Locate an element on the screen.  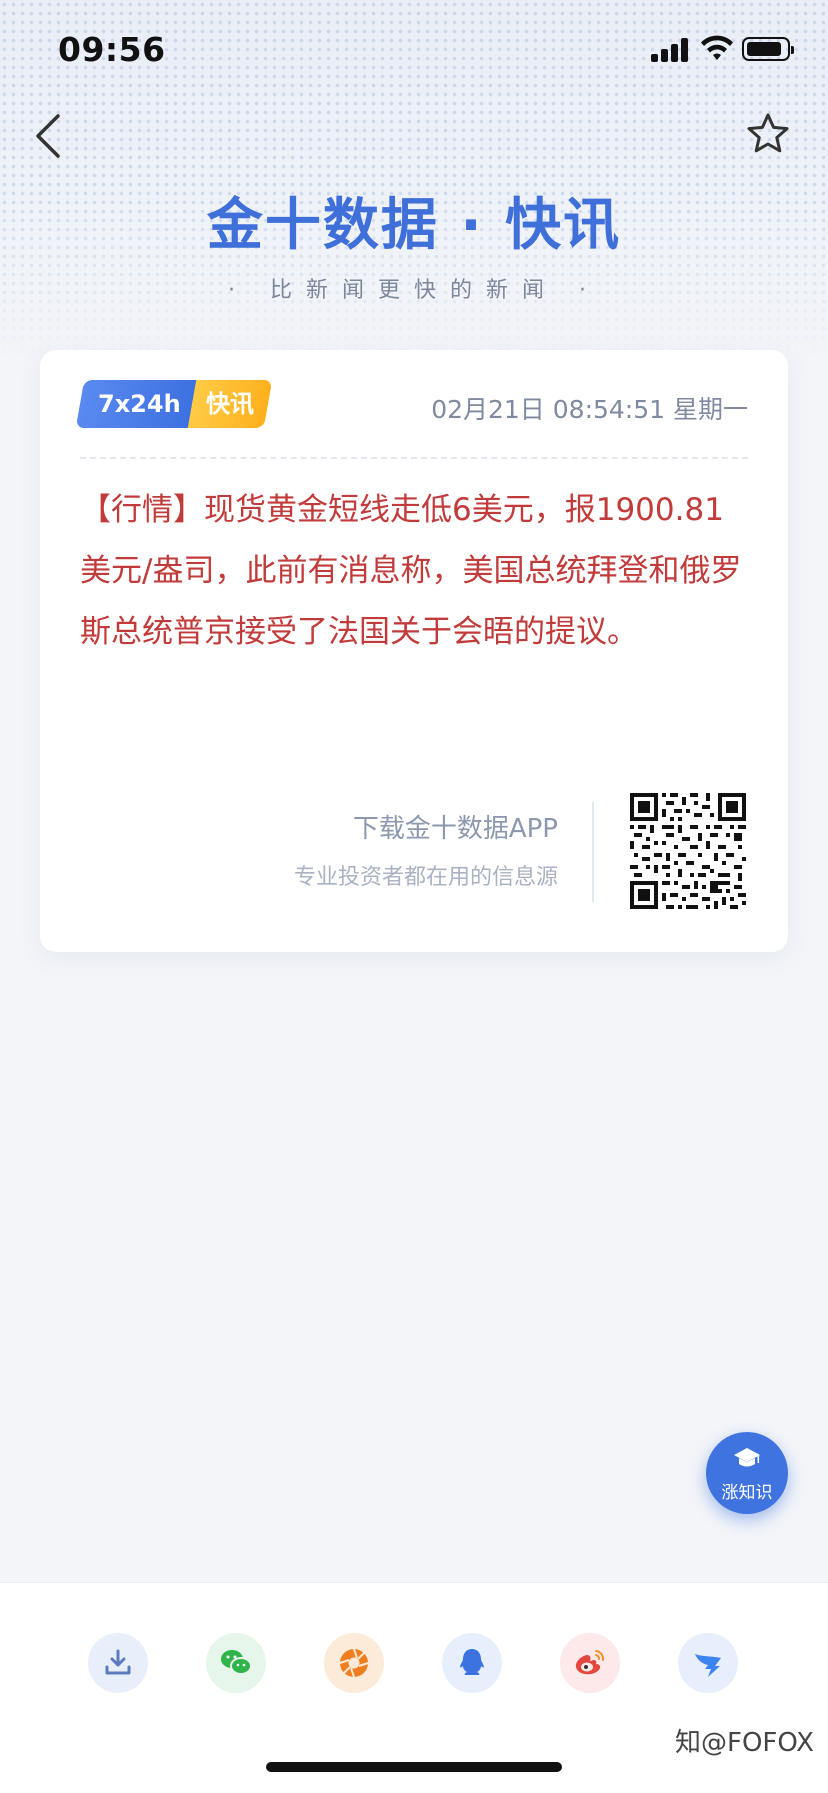
favorite-star-icon is located at coordinates (768, 134).